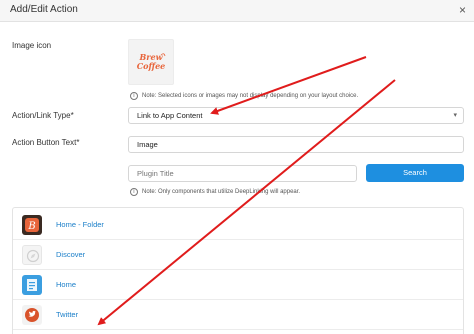 The width and height of the screenshot is (474, 334). What do you see at coordinates (288, 85) in the screenshot?
I see `annotation-arrow` at bounding box center [288, 85].